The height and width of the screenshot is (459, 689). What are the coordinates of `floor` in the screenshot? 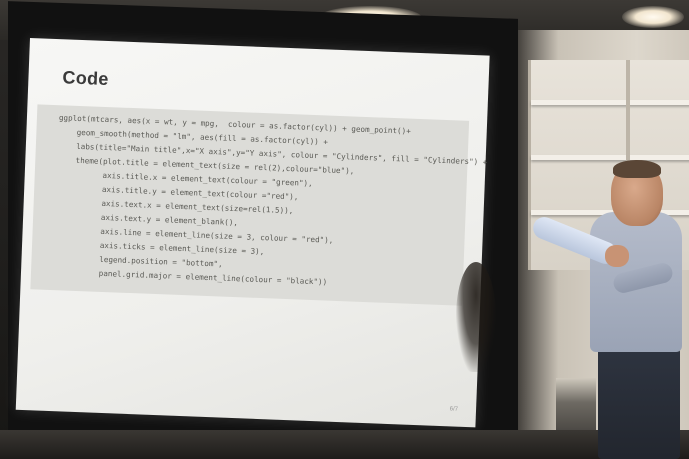 It's located at (344, 444).